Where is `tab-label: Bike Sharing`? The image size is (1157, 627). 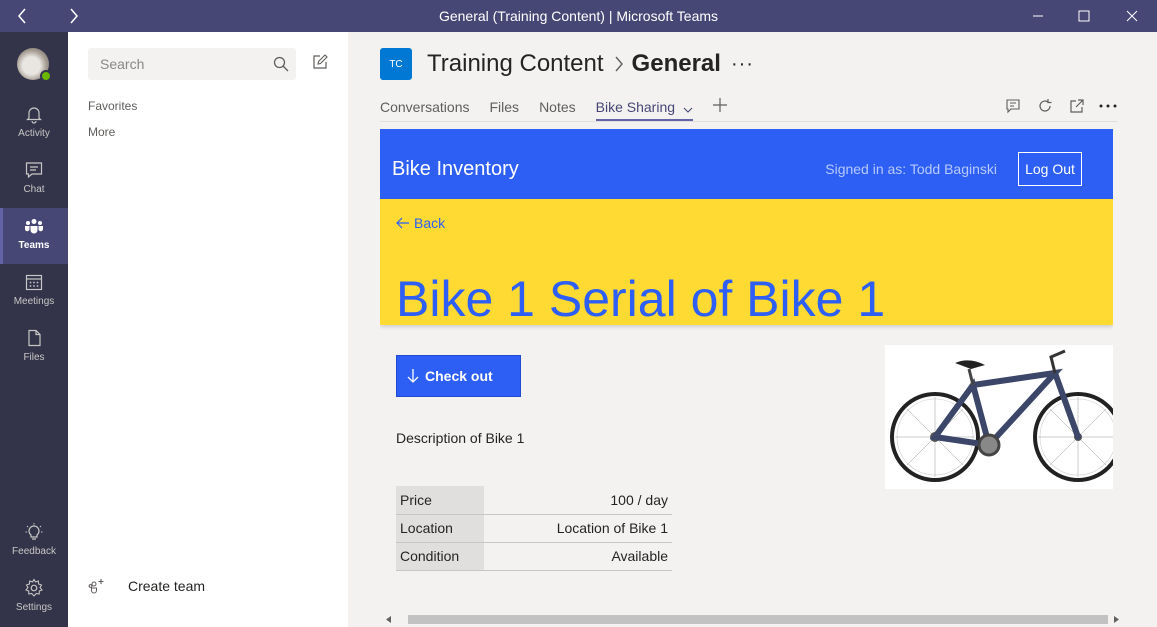 tab-label: Bike Sharing is located at coordinates (635, 107).